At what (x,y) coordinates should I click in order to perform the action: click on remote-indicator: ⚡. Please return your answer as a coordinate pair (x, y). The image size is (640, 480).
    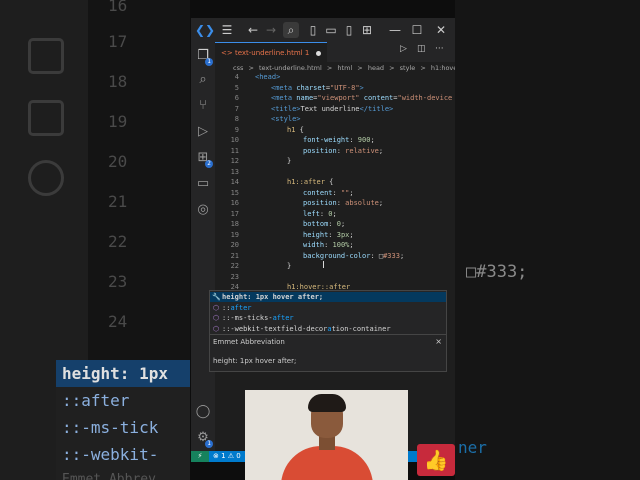
    Looking at the image, I should click on (200, 456).